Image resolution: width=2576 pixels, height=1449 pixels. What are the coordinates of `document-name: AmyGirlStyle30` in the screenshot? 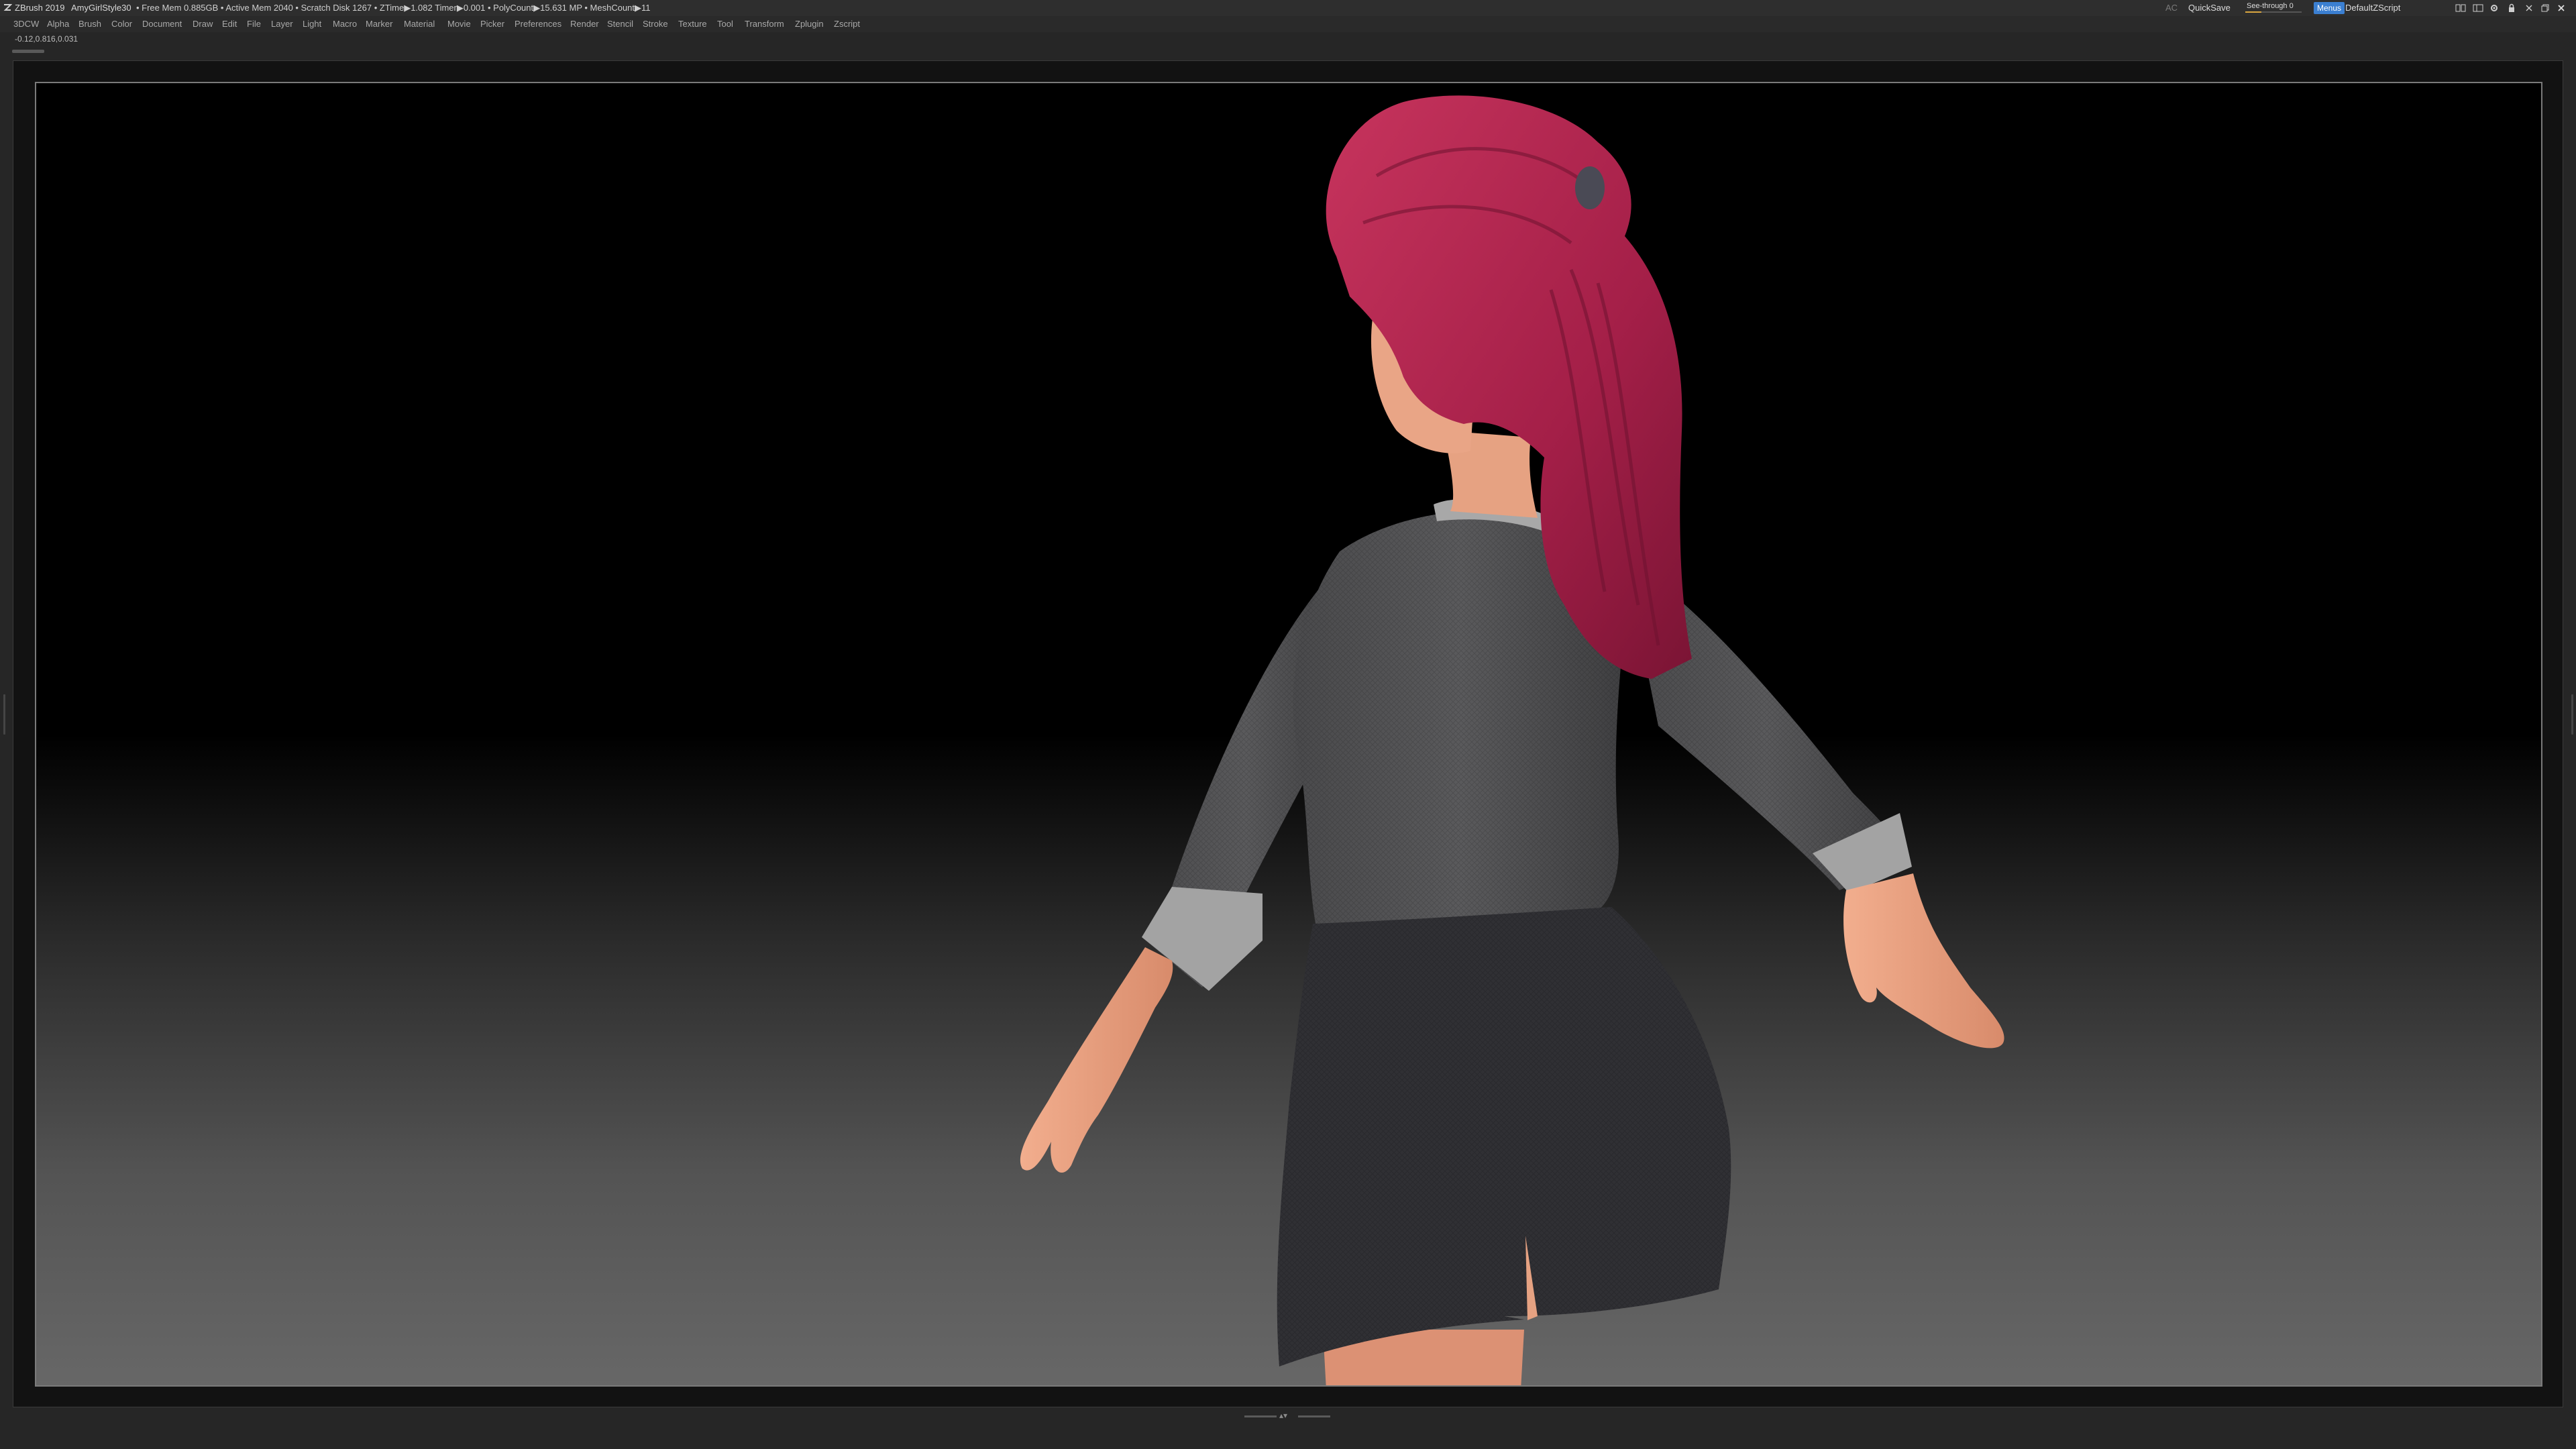 It's located at (101, 8).